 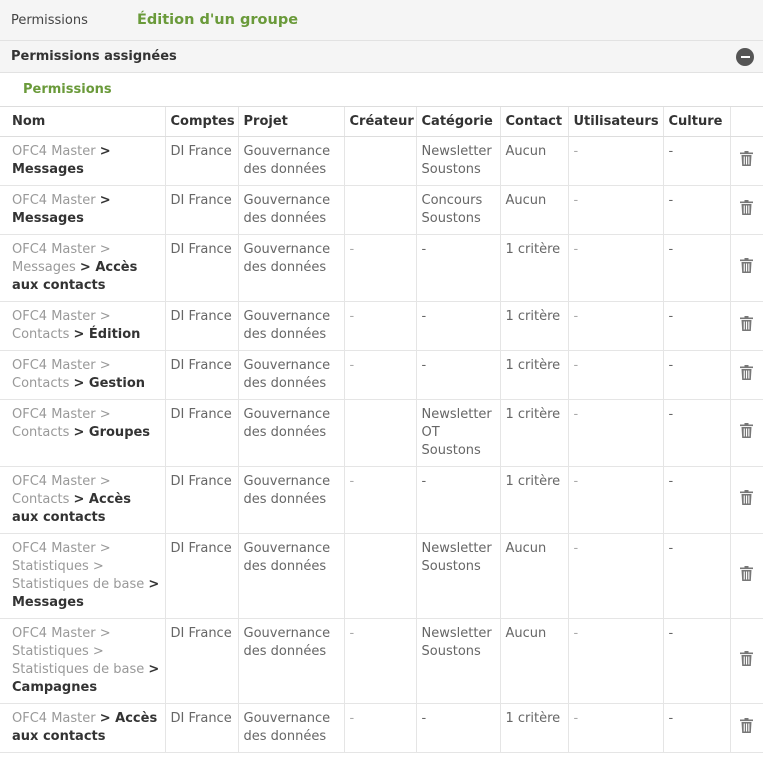 I want to click on column-header: Créateur, so click(x=379, y=121).